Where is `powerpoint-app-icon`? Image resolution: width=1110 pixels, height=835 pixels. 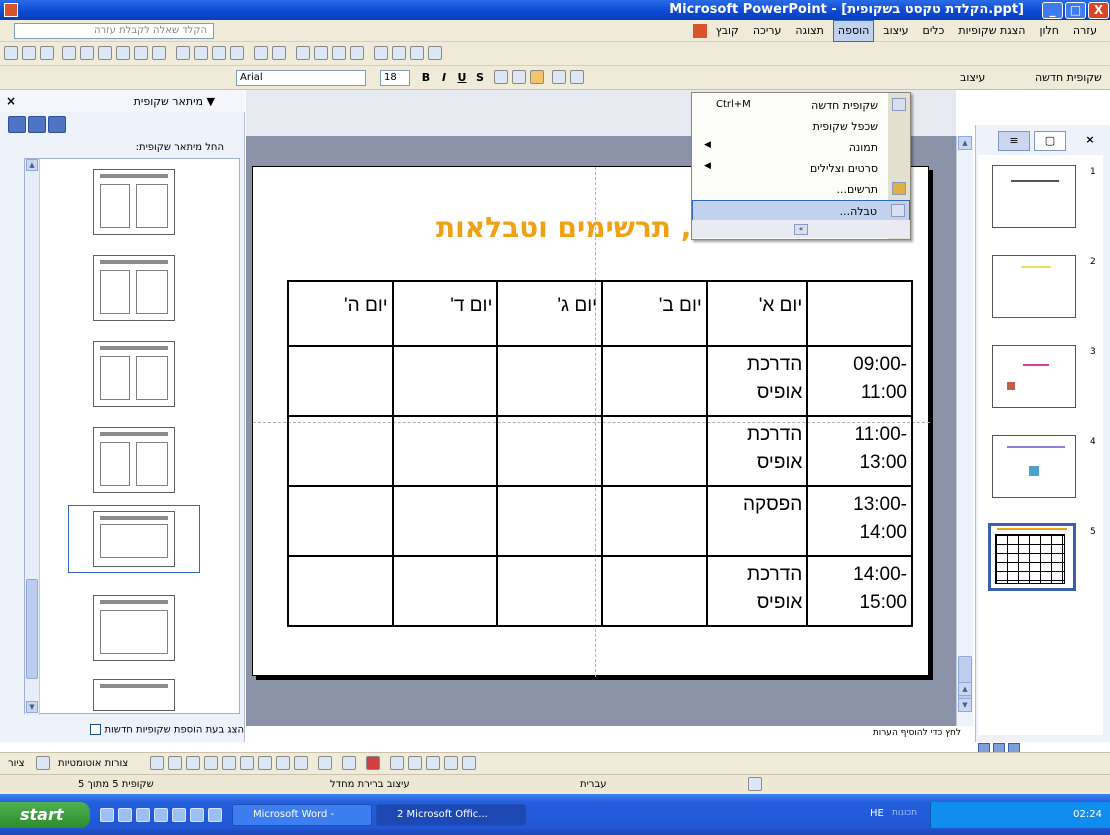 powerpoint-app-icon is located at coordinates (11, 10).